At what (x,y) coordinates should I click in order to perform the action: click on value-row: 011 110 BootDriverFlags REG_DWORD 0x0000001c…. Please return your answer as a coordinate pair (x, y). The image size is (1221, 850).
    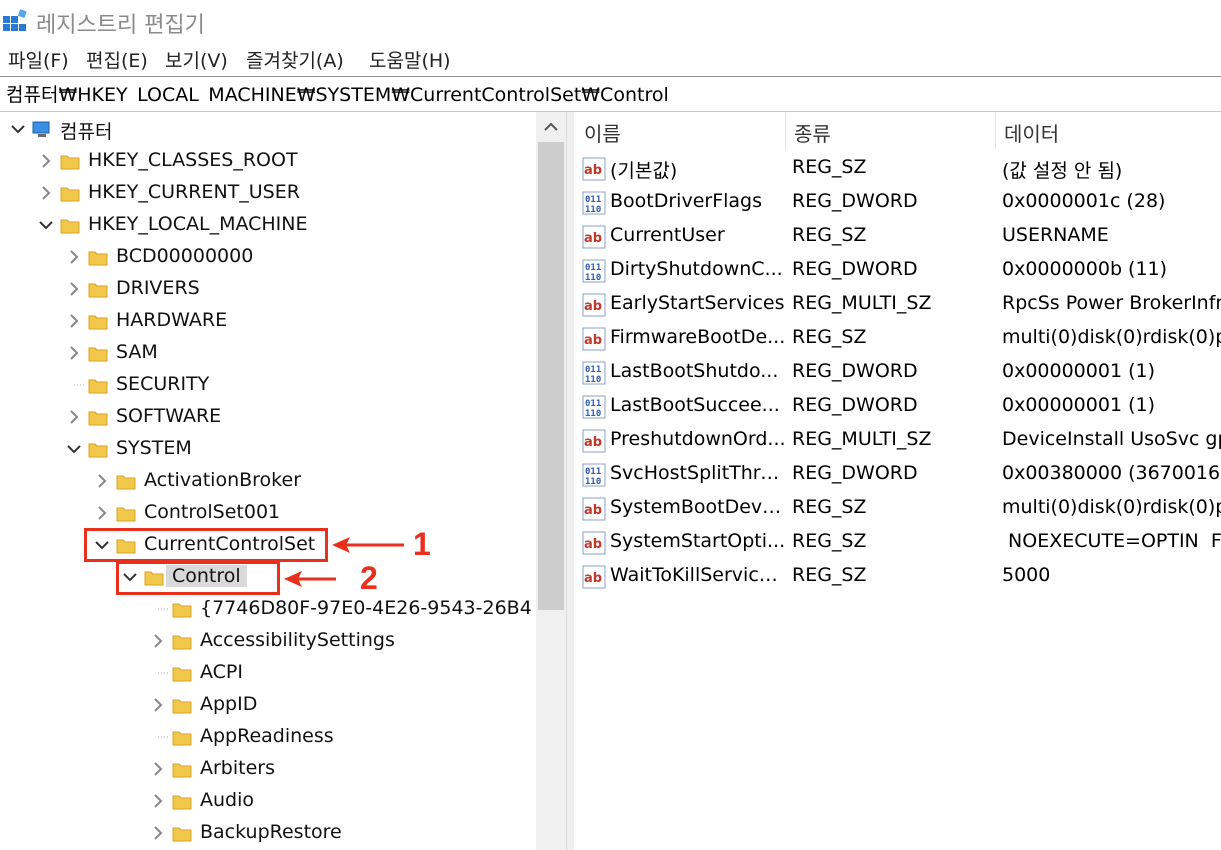
    Looking at the image, I should click on (898, 203).